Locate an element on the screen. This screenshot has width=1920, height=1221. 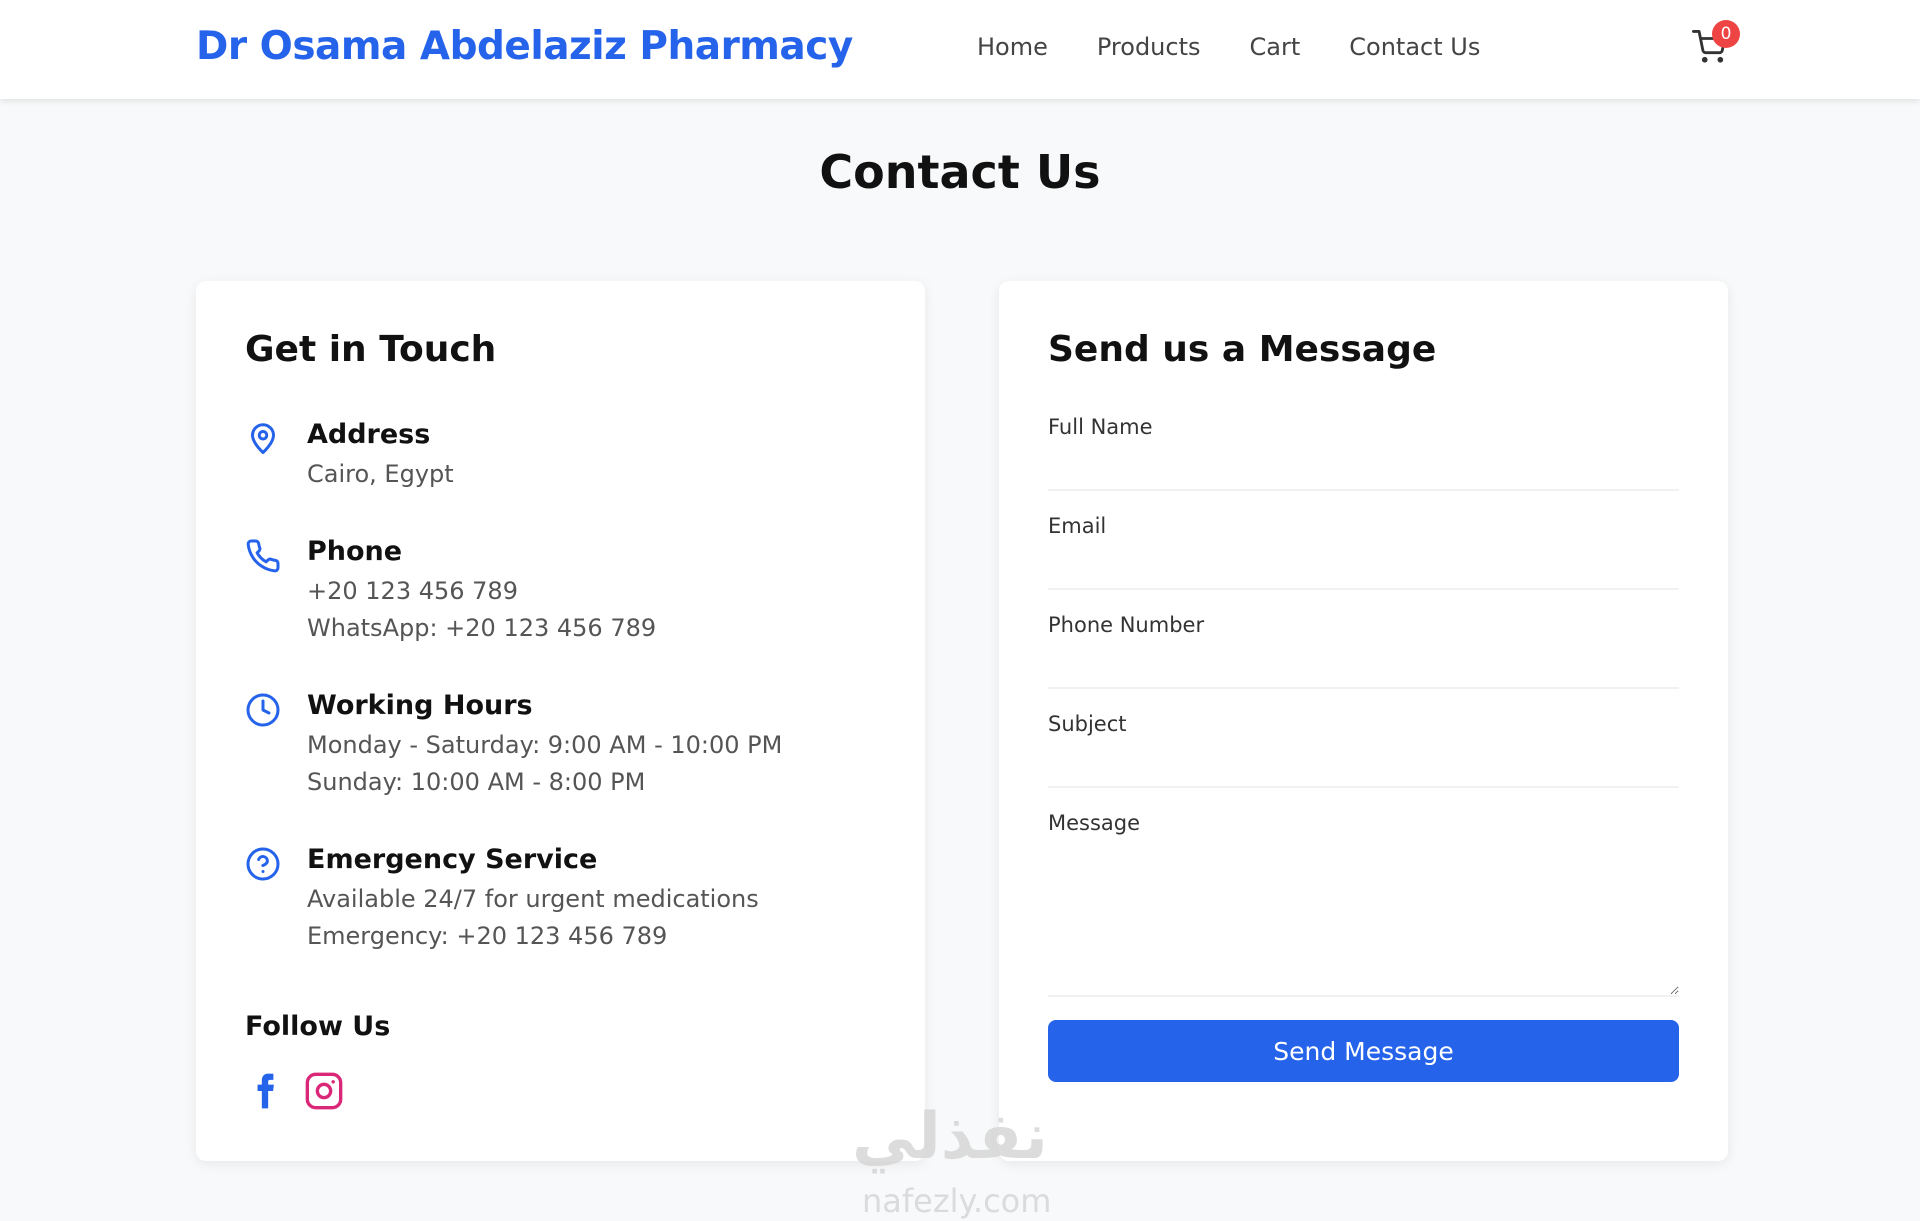
send-message-button: Send Message is located at coordinates (1363, 1051).